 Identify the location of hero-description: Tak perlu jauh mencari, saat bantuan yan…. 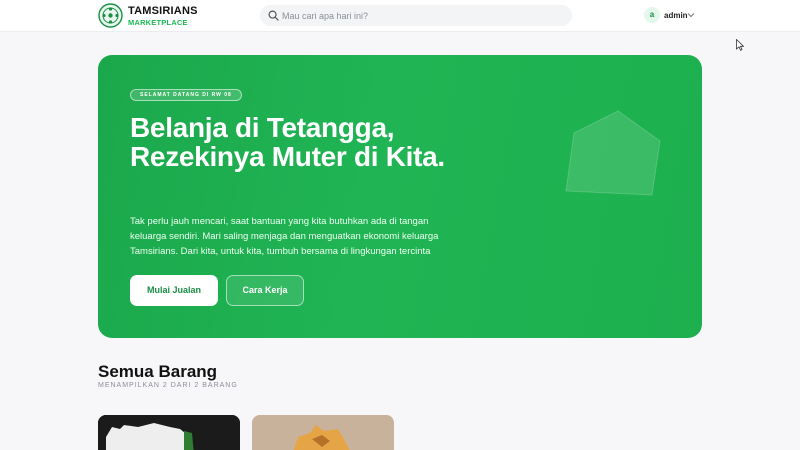
(284, 236).